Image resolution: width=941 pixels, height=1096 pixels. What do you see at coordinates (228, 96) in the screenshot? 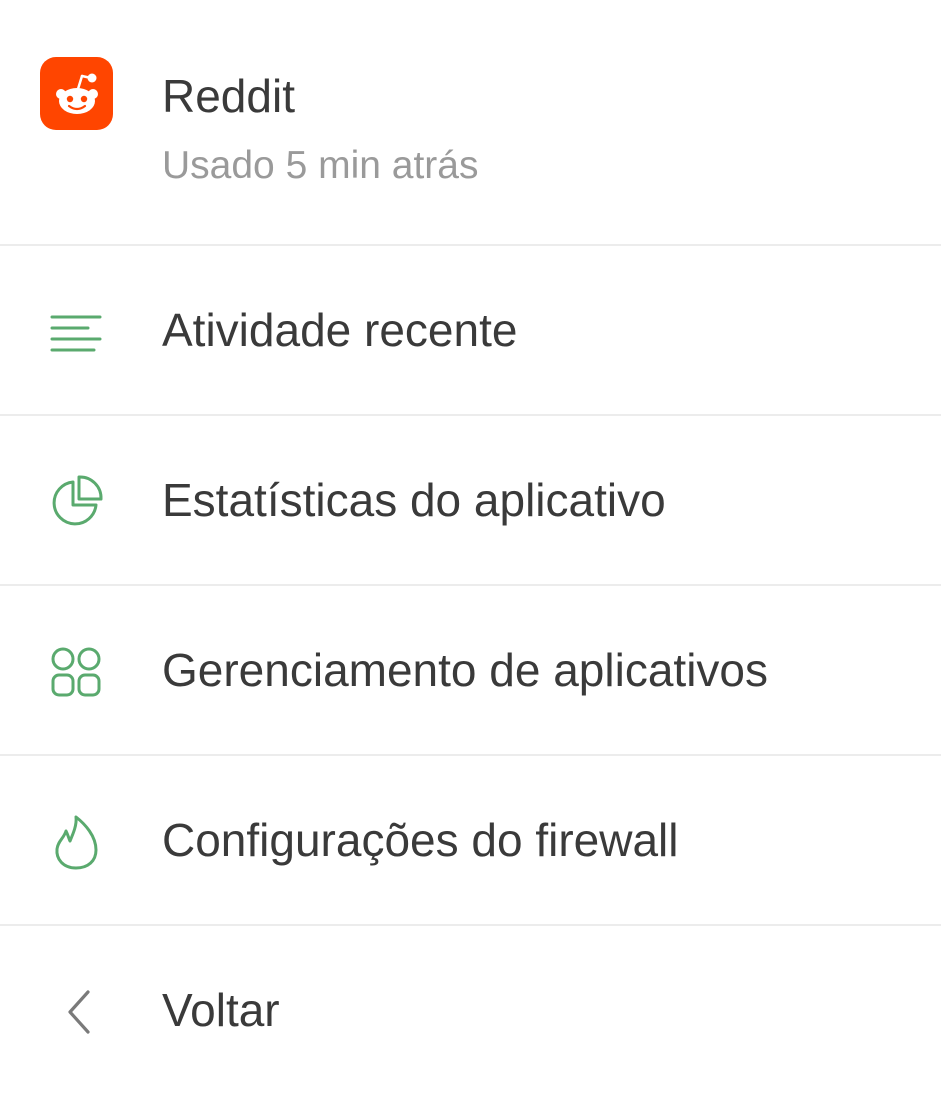
I see `app-name: Reddit` at bounding box center [228, 96].